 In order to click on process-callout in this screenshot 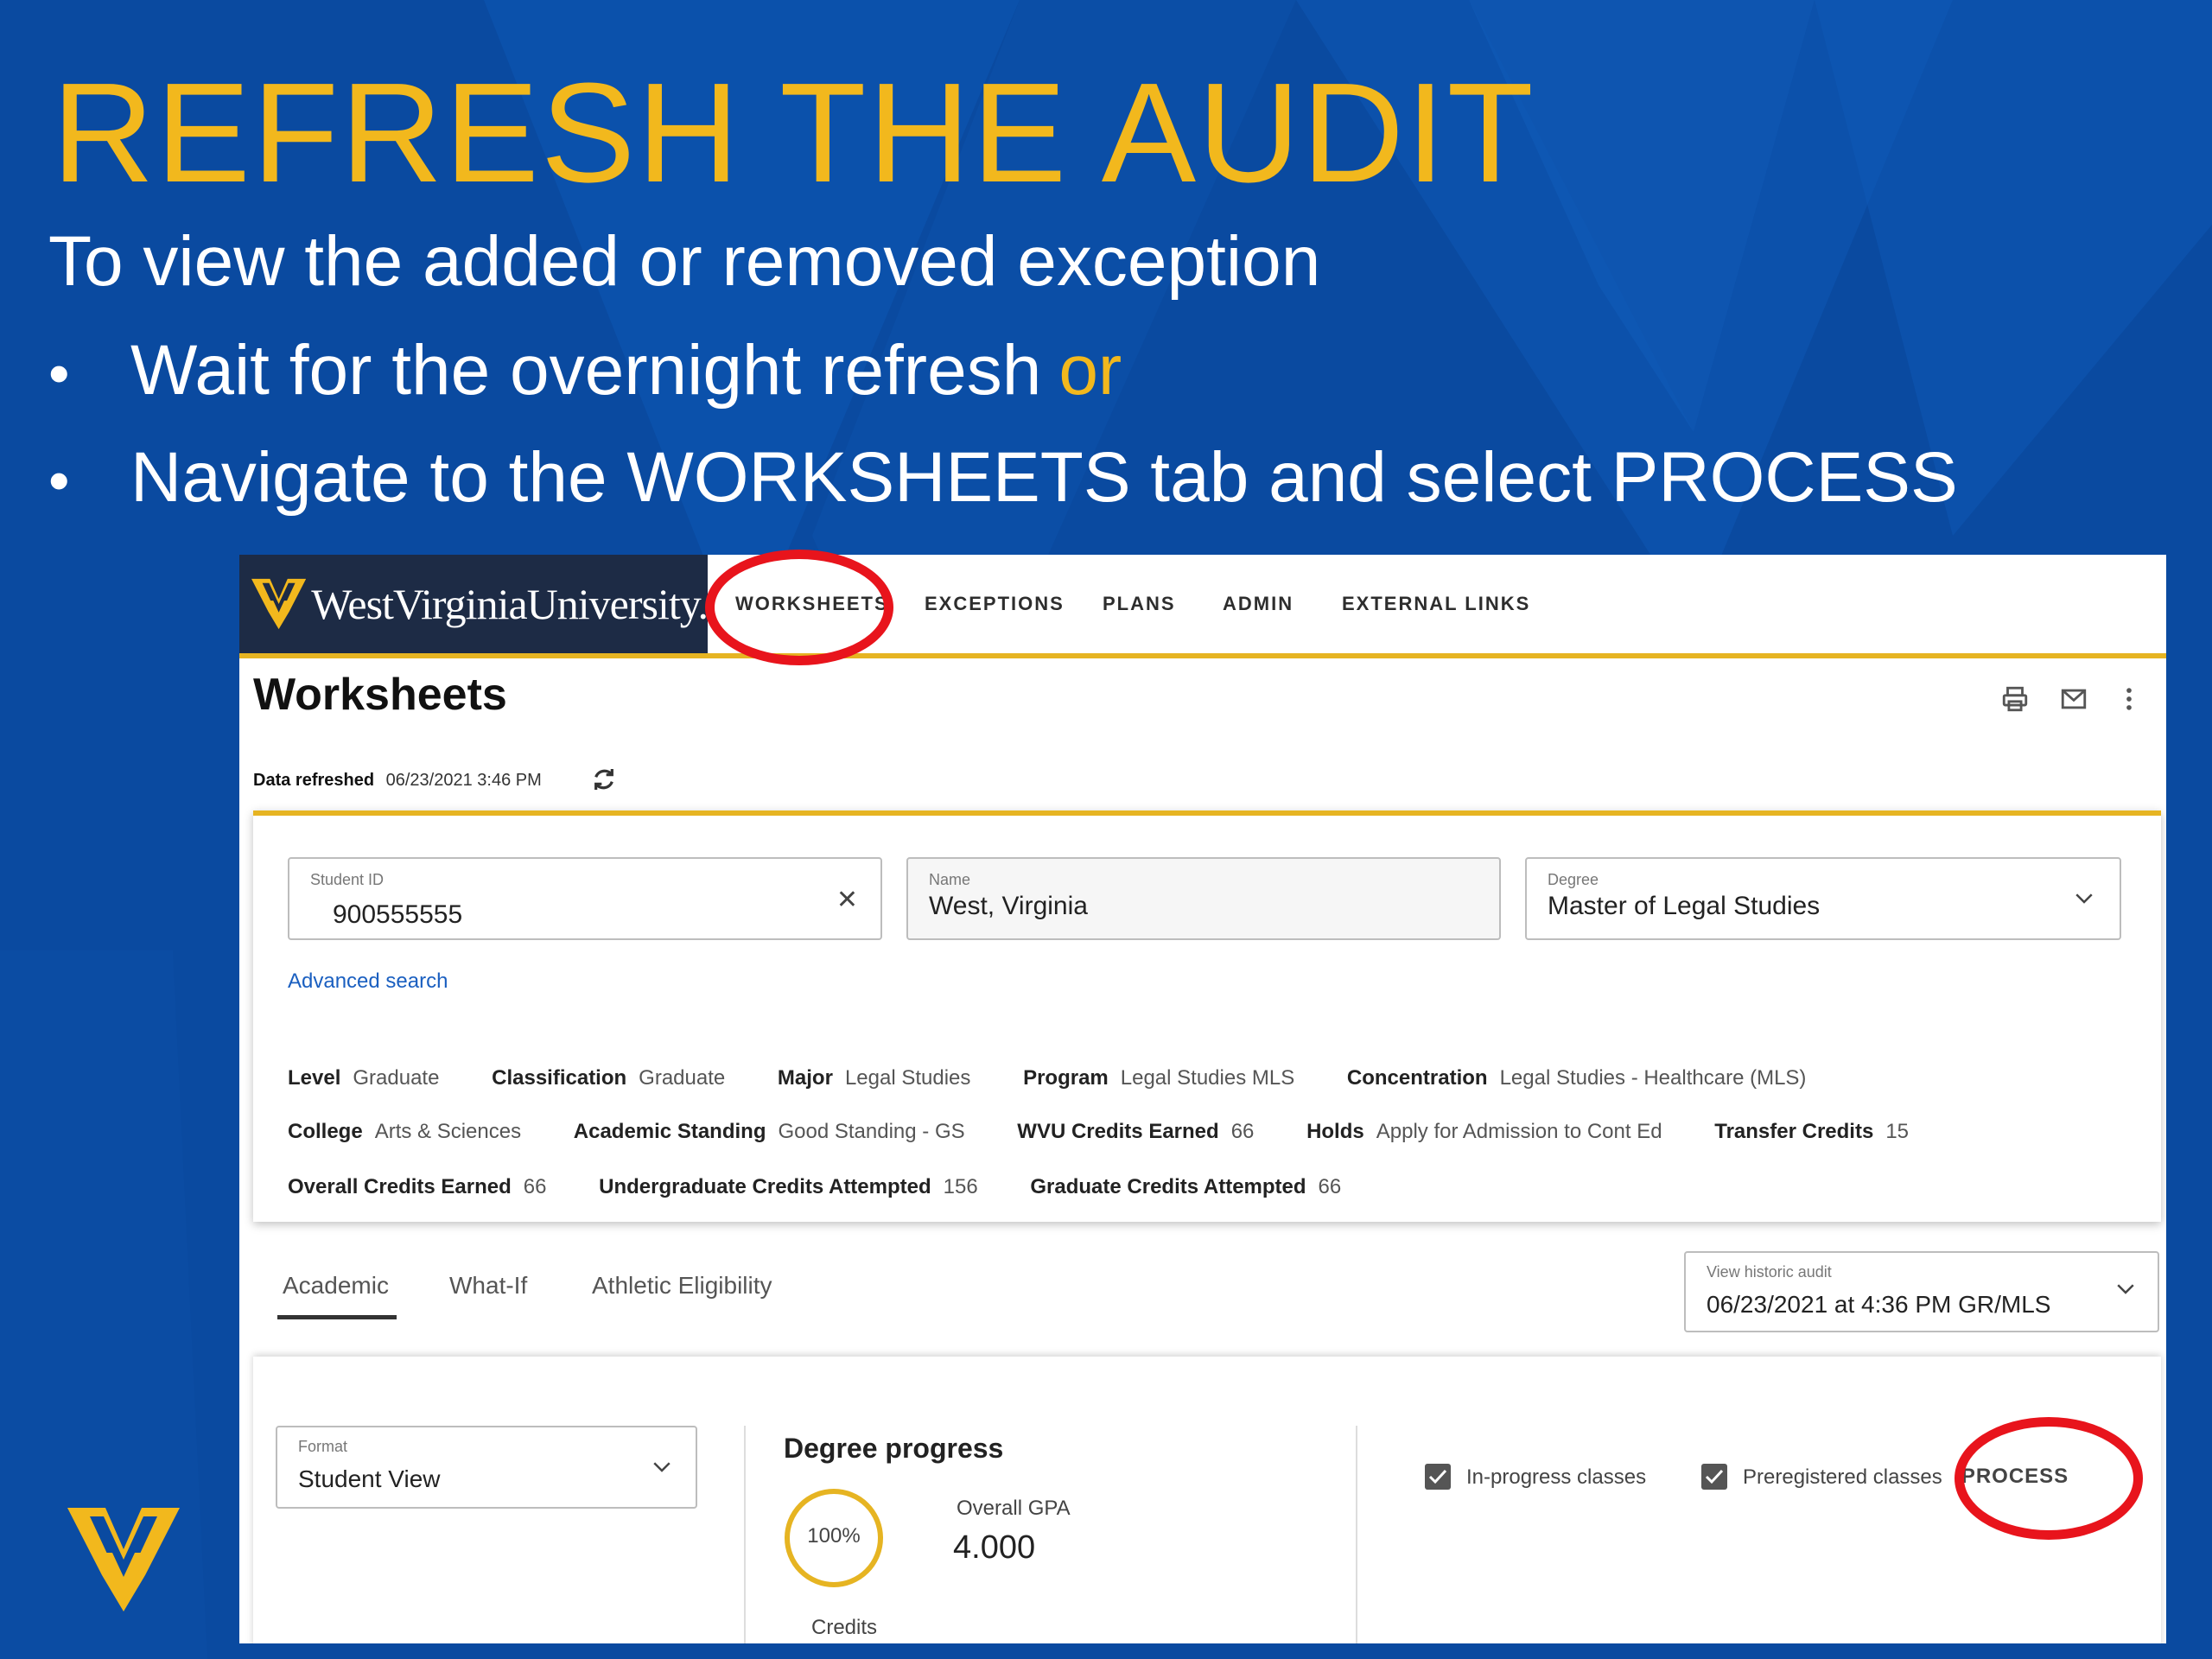, I will do `click(2049, 1478)`.